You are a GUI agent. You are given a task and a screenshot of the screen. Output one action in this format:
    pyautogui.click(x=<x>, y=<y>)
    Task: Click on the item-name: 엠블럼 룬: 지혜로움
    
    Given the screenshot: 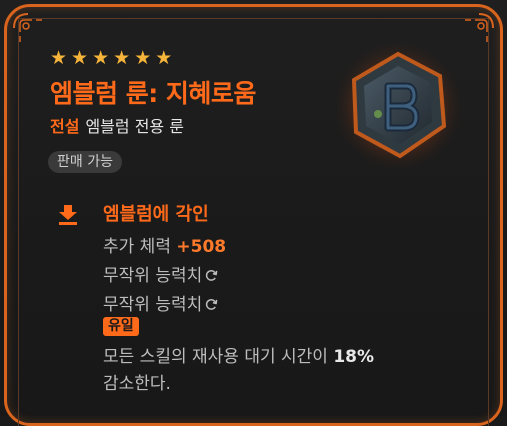 What is the action you would take?
    pyautogui.click(x=153, y=93)
    